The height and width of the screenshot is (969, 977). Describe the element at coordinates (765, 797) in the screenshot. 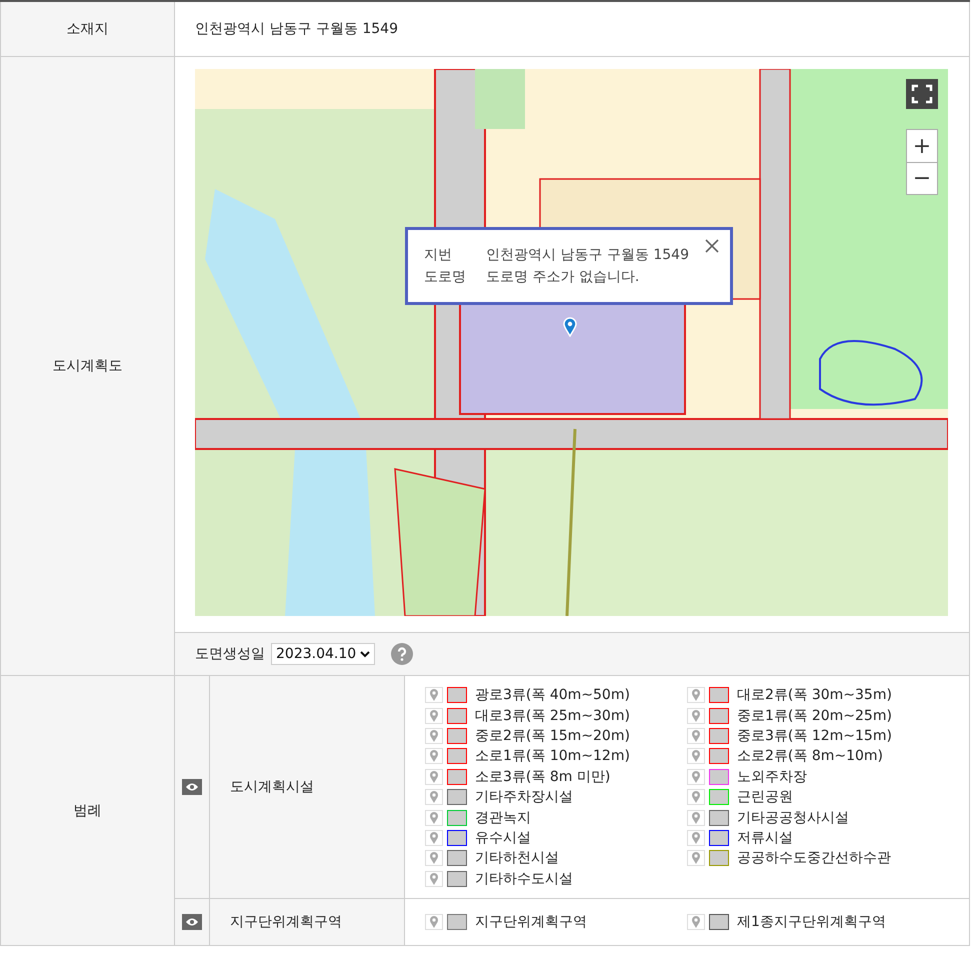

I see `legend-label: 근린공원` at that location.